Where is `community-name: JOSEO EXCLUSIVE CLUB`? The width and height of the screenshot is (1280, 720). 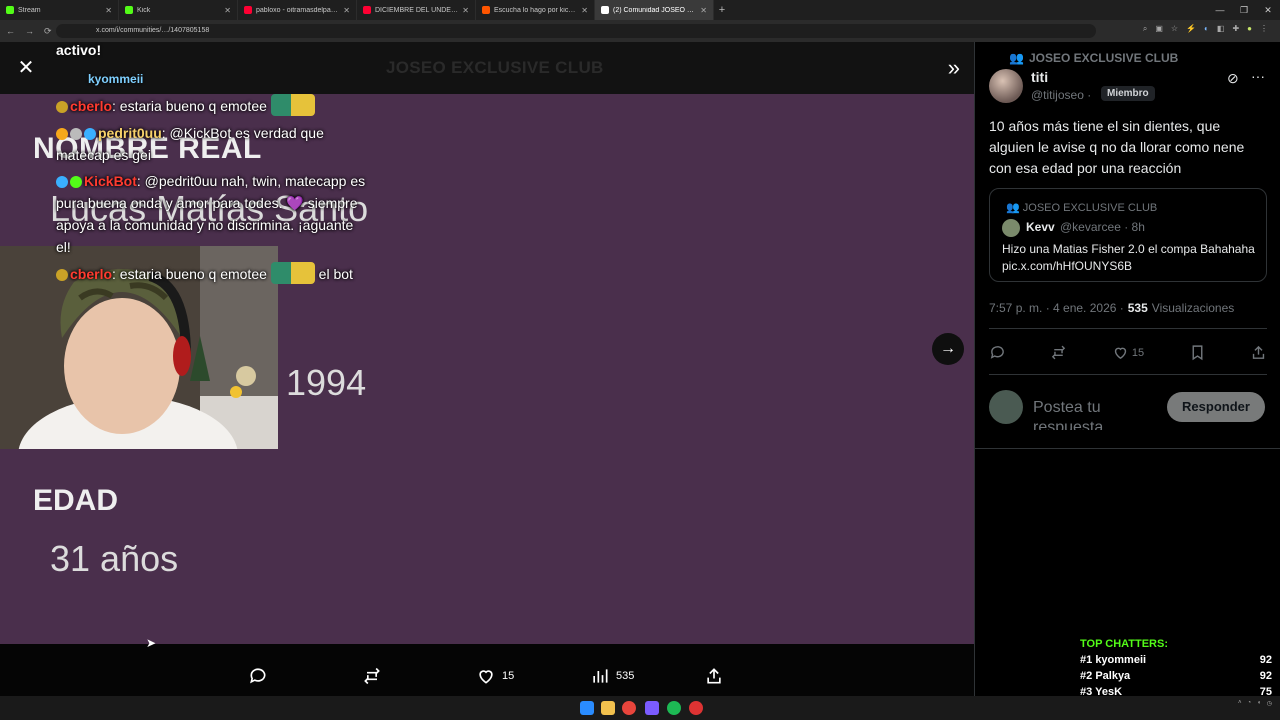 community-name: JOSEO EXCLUSIVE CLUB is located at coordinates (1103, 58).